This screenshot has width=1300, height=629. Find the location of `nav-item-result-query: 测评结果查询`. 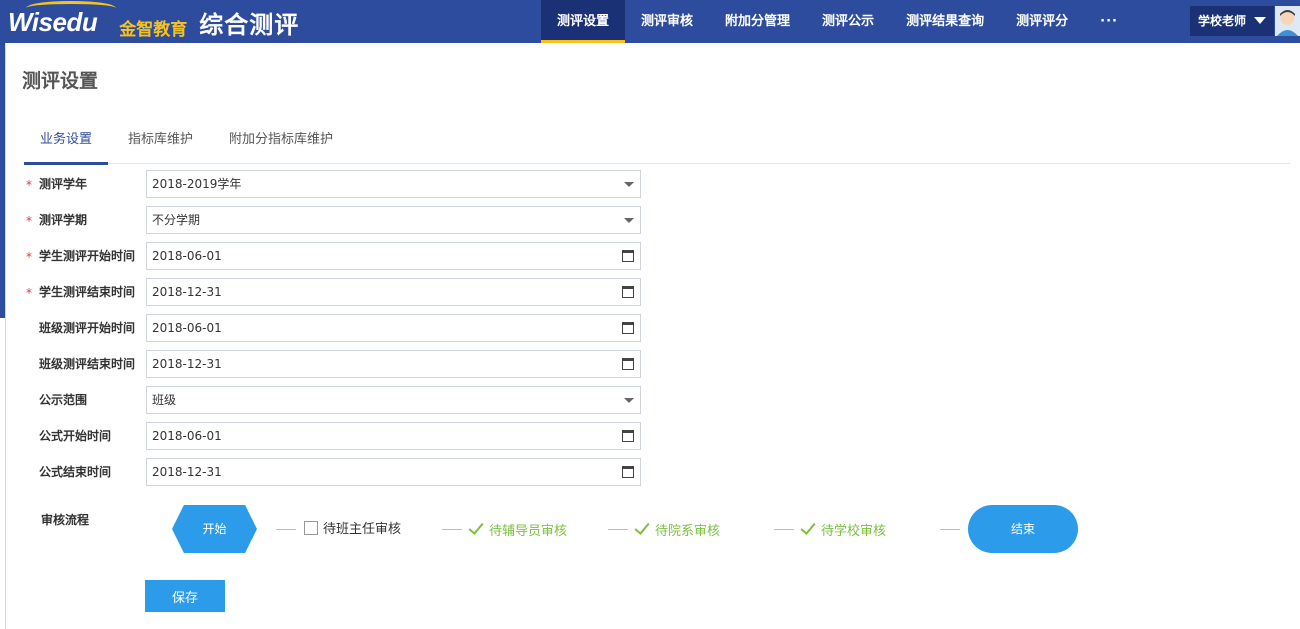

nav-item-result-query: 测评结果查询 is located at coordinates (945, 21).